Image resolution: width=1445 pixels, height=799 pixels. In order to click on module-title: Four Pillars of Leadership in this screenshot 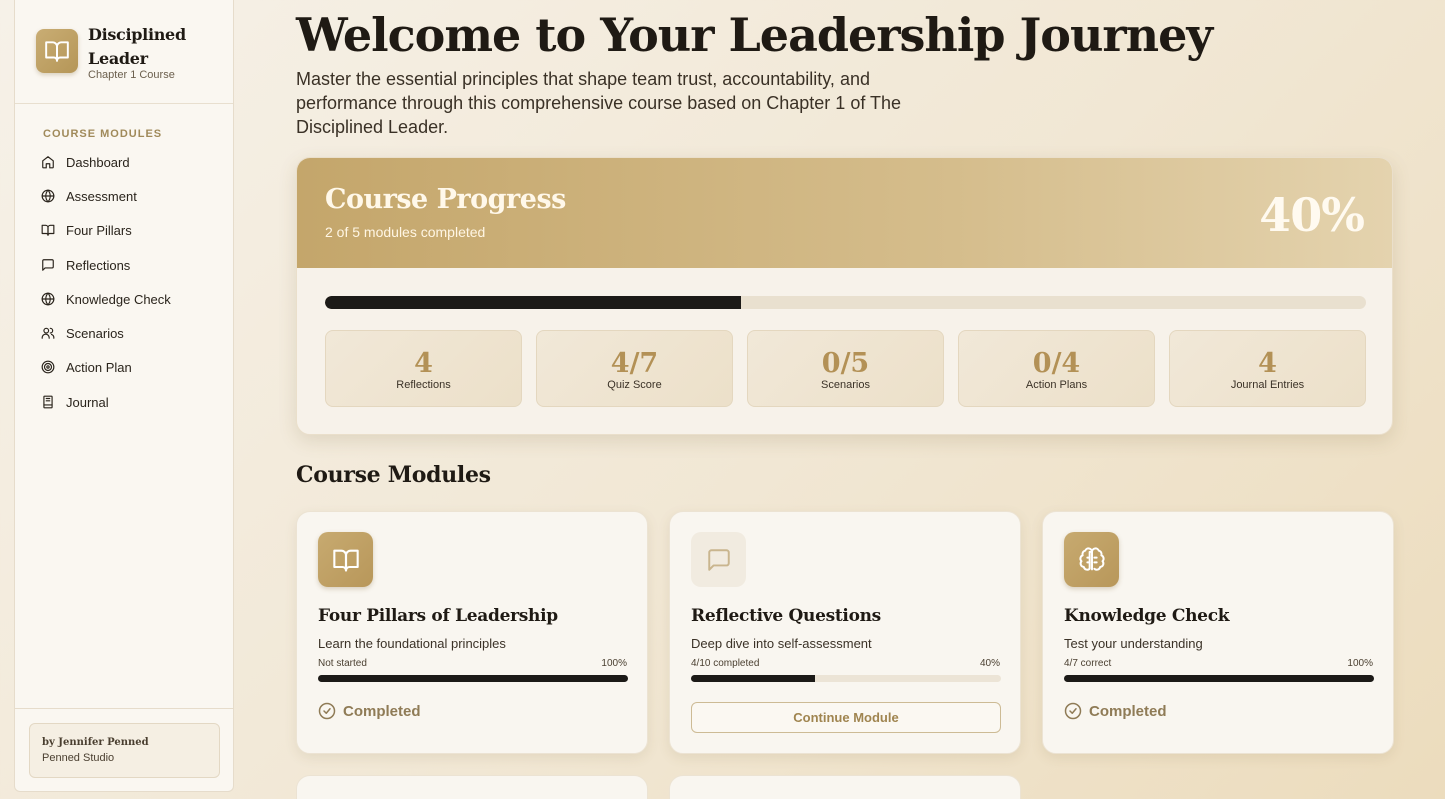, I will do `click(438, 616)`.